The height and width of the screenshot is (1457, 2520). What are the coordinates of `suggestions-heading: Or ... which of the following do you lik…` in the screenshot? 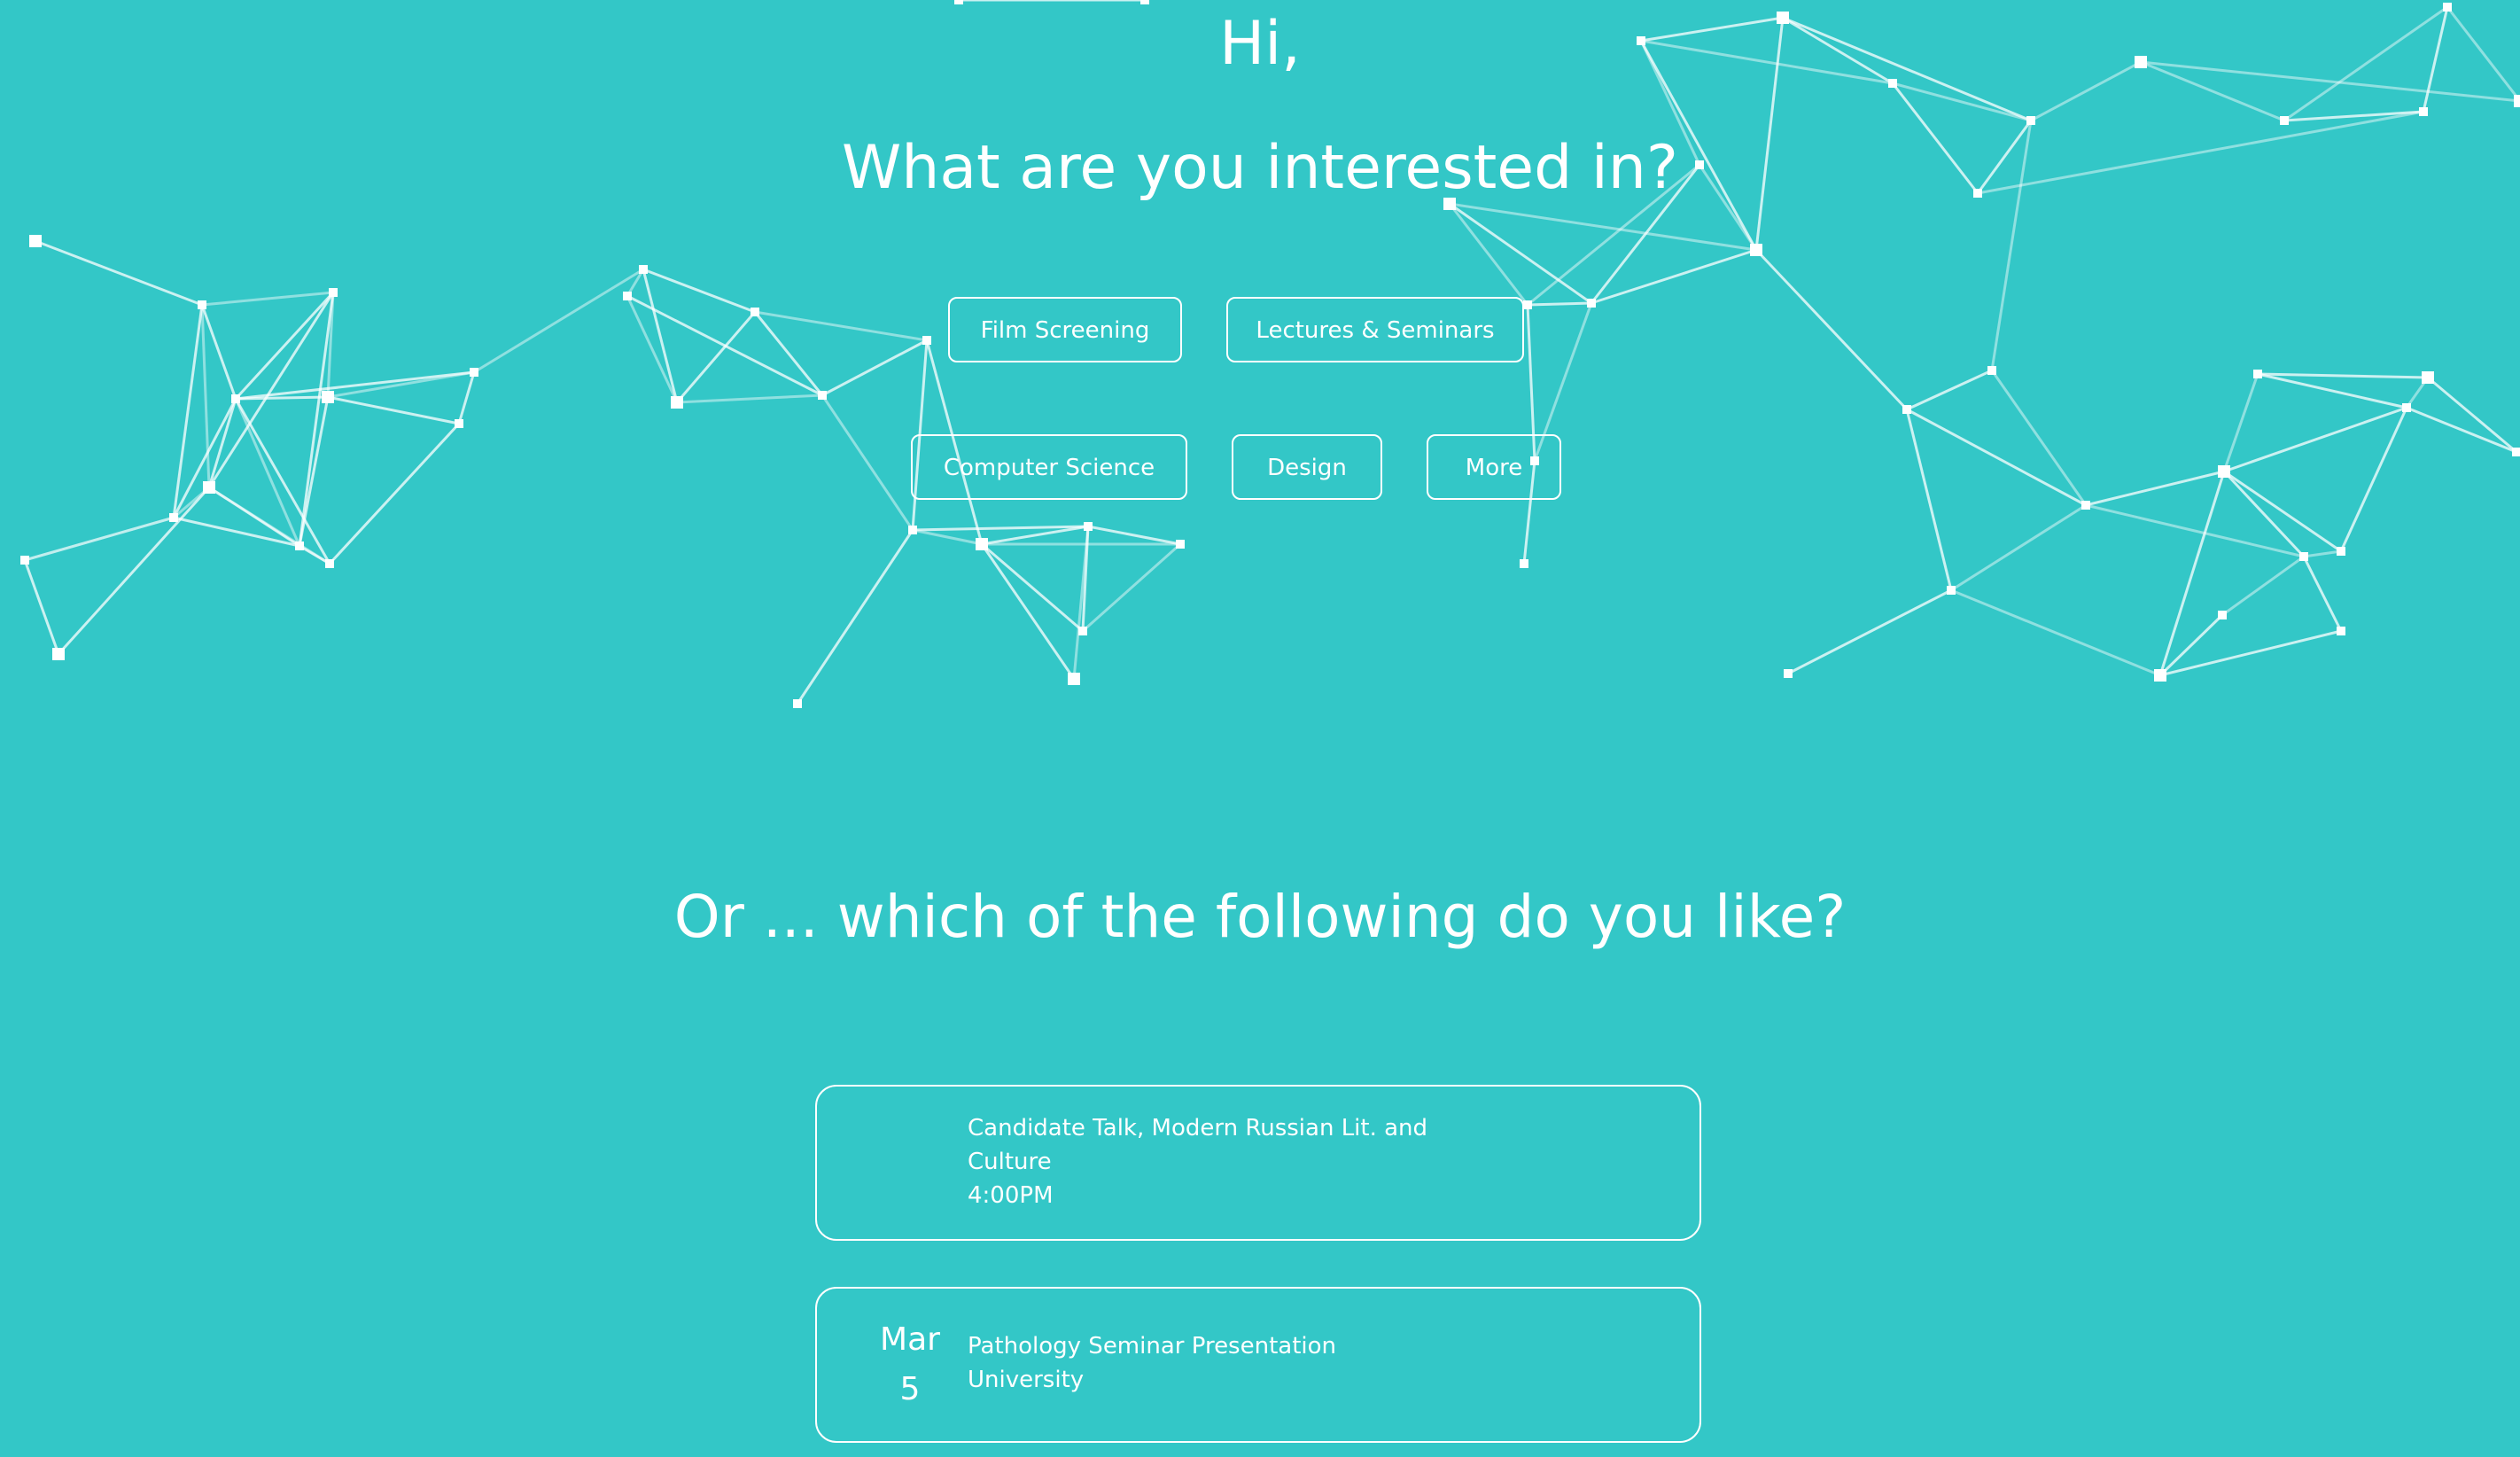 It's located at (1260, 917).